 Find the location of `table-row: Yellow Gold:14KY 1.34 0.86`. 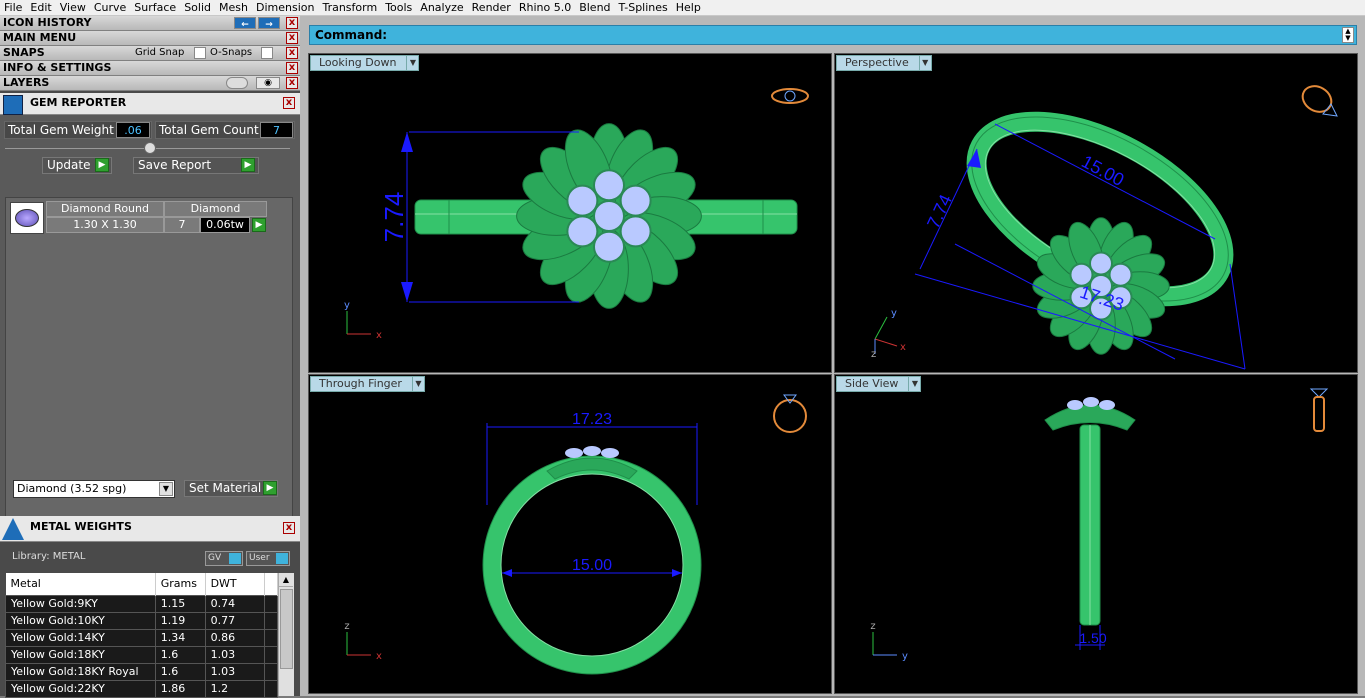

table-row: Yellow Gold:14KY 1.34 0.86 is located at coordinates (141, 637).